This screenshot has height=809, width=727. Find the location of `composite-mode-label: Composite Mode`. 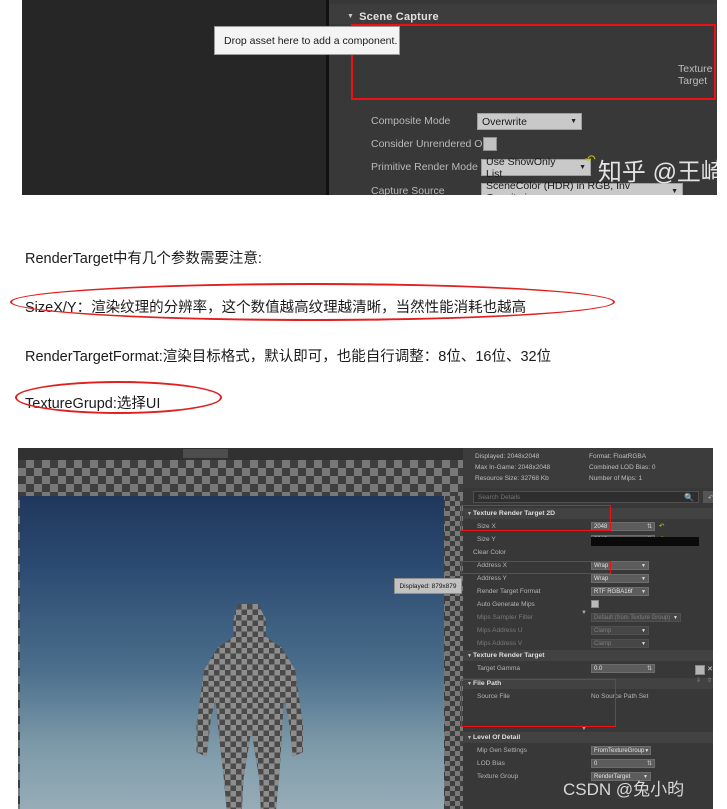

composite-mode-label: Composite Mode is located at coordinates (411, 121).